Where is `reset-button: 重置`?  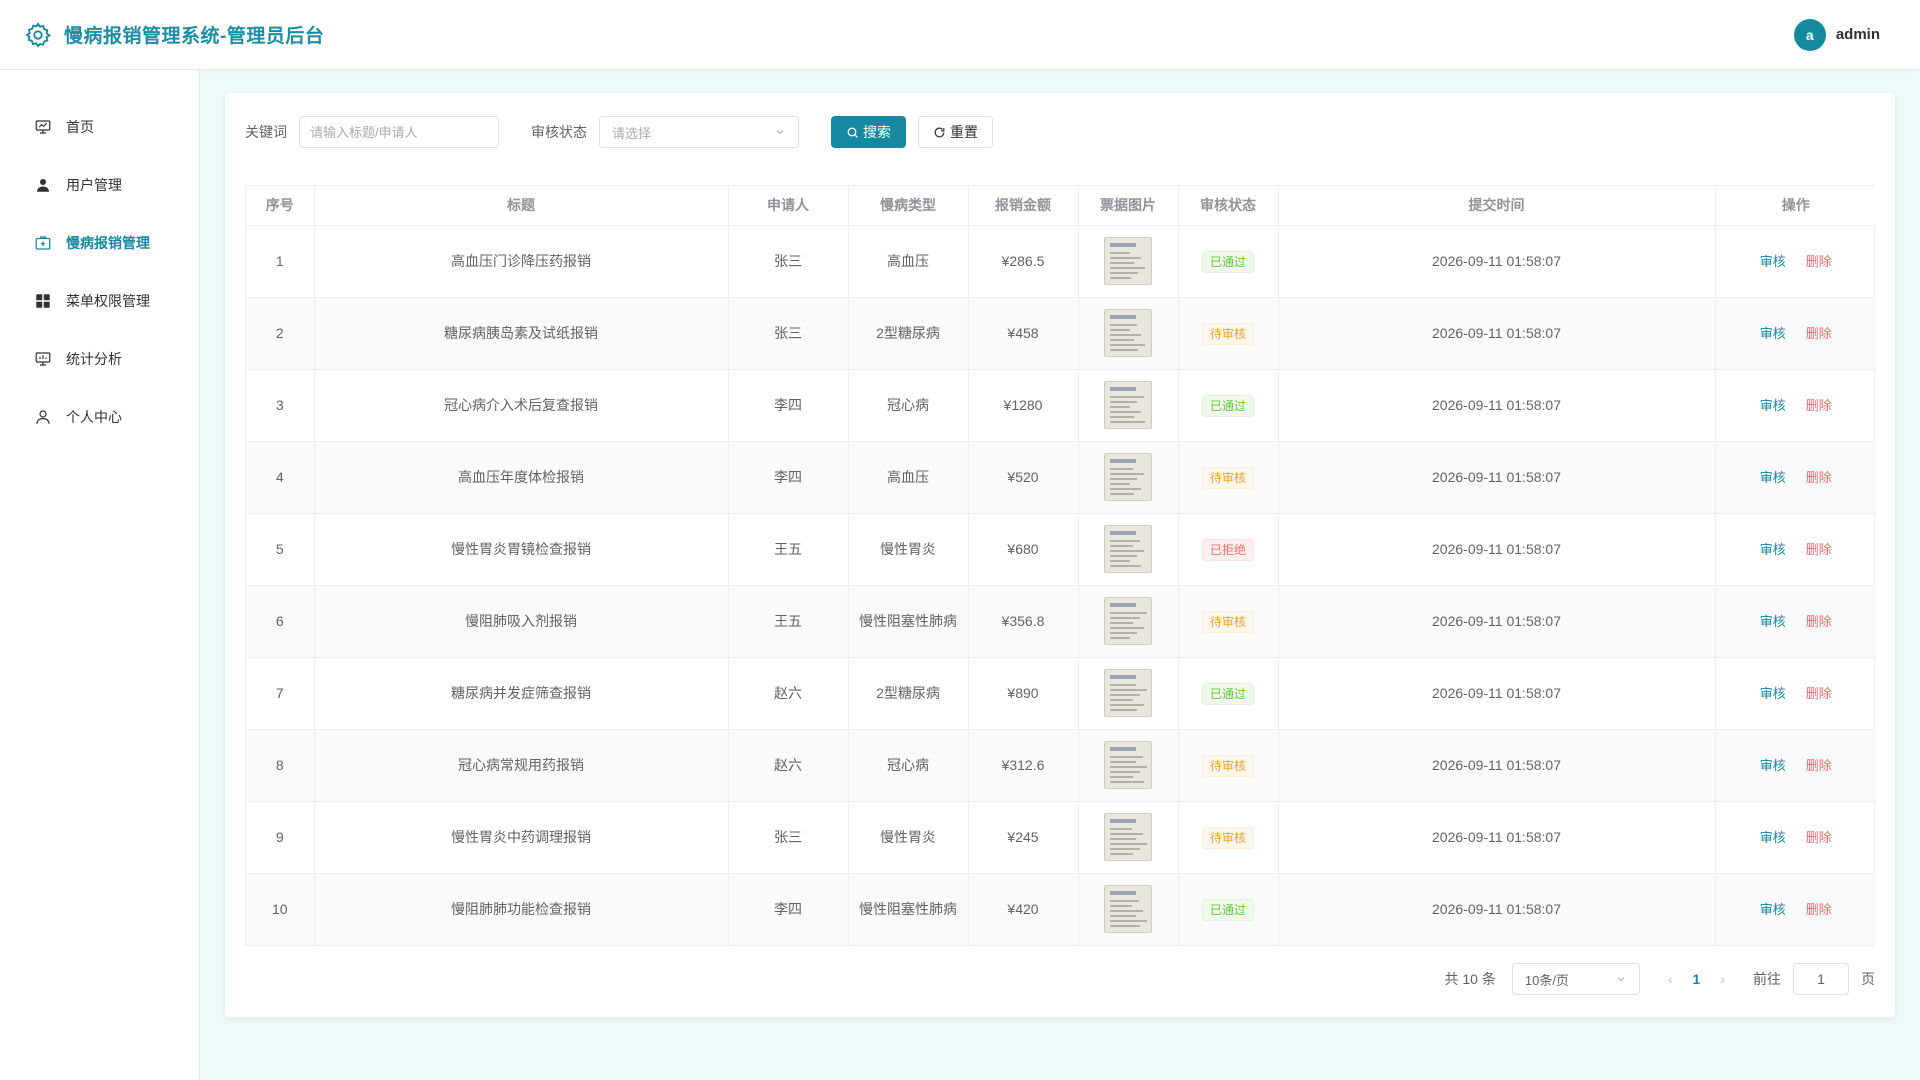
reset-button: 重置 is located at coordinates (955, 132).